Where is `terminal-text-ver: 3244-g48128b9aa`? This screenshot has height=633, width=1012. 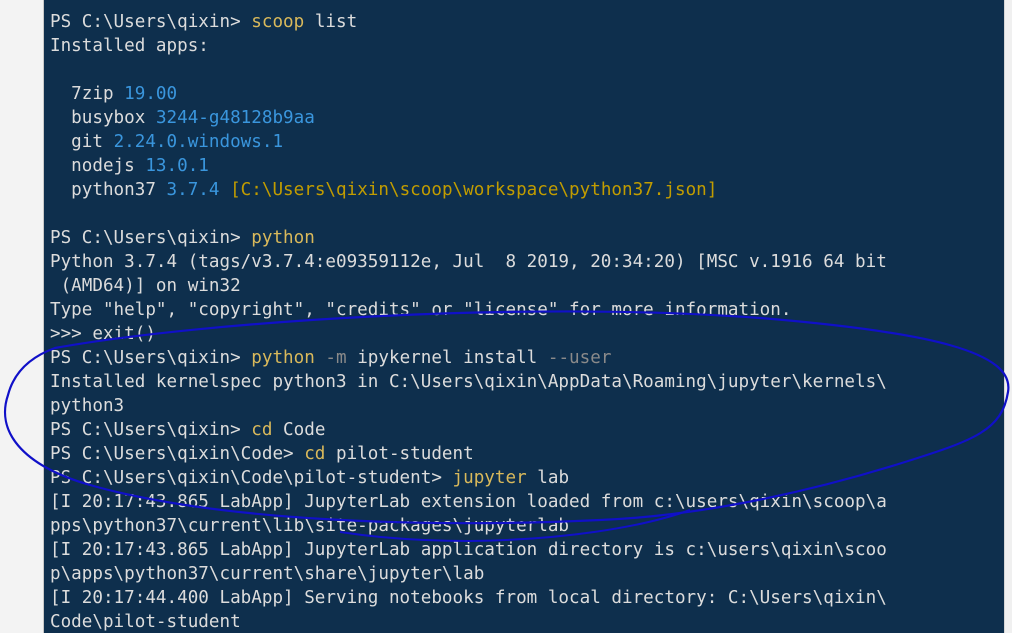 terminal-text-ver: 3244-g48128b9aa is located at coordinates (235, 118).